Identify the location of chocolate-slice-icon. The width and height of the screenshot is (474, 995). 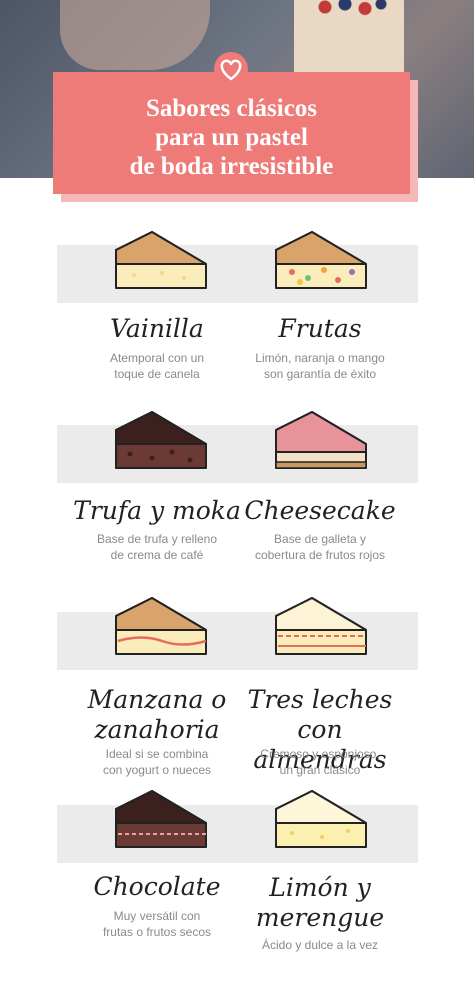
(161, 819).